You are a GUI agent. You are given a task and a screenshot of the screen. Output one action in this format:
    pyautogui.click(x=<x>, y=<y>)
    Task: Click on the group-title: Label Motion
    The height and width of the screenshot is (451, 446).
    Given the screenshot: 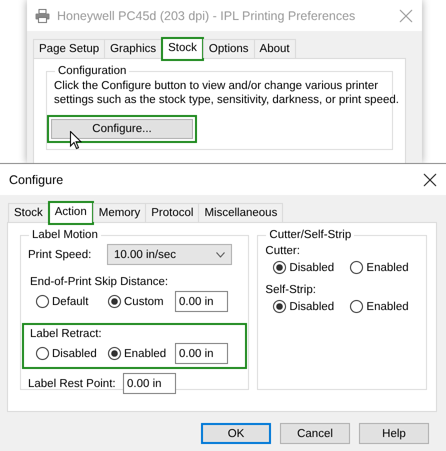 What is the action you would take?
    pyautogui.click(x=65, y=235)
    